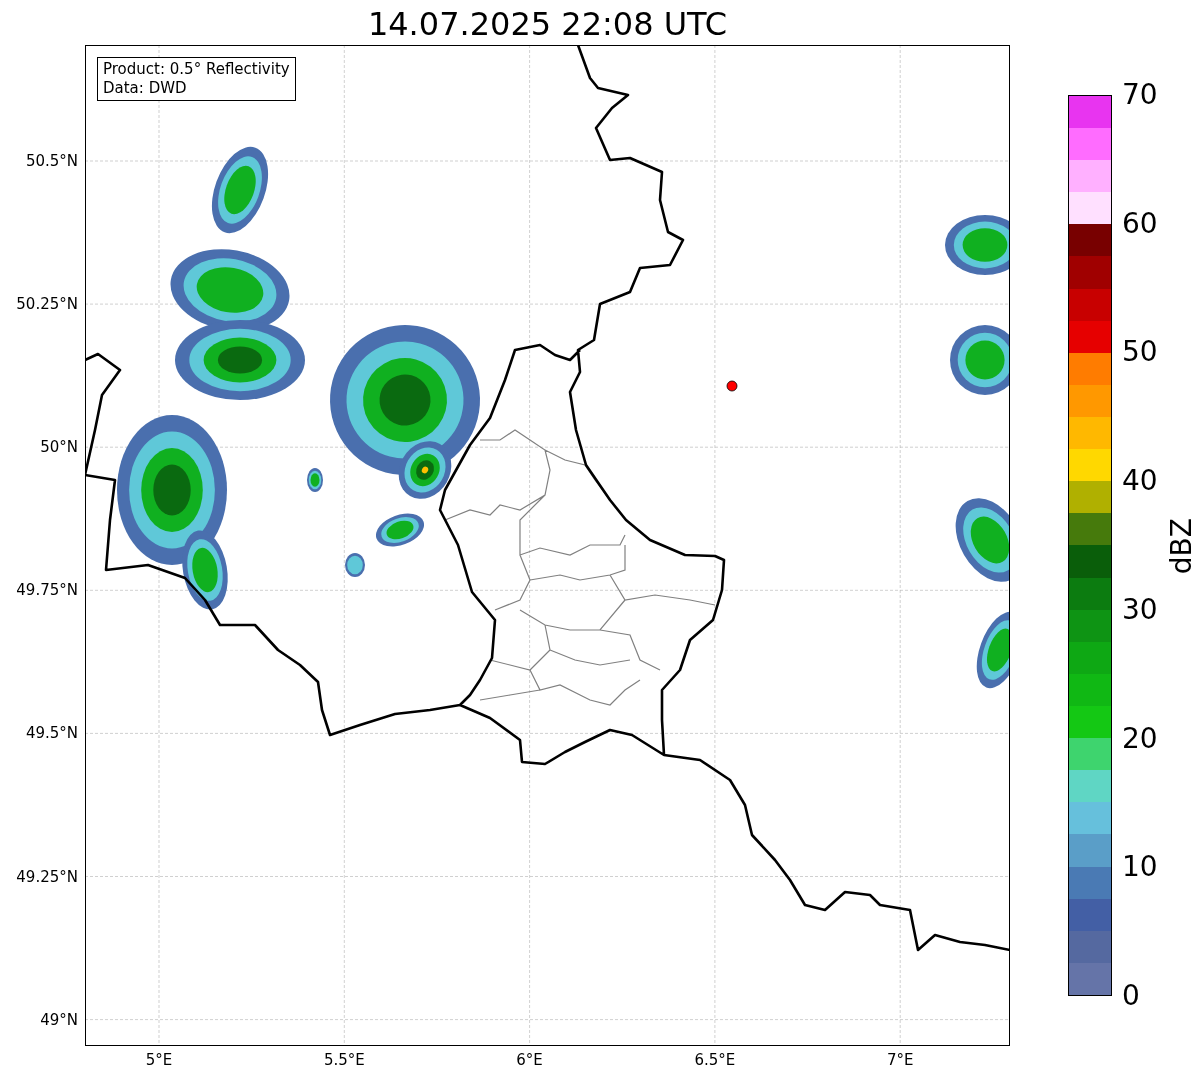  What do you see at coordinates (46, 304) in the screenshot?
I see `latitude-label: 50.25°N` at bounding box center [46, 304].